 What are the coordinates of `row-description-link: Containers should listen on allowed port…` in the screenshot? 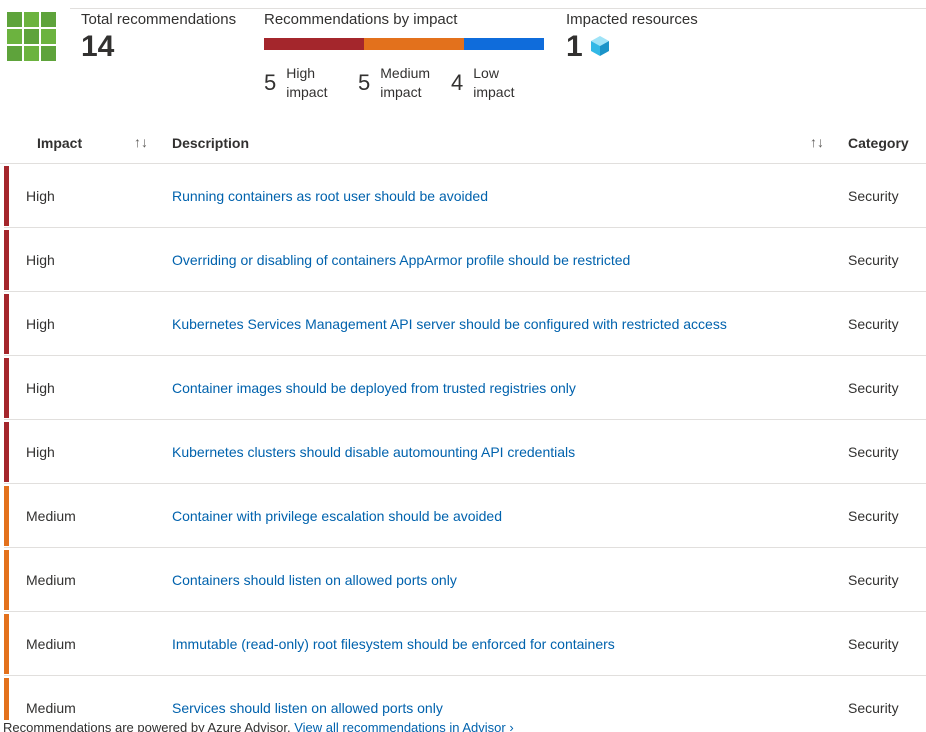 It's located at (314, 580).